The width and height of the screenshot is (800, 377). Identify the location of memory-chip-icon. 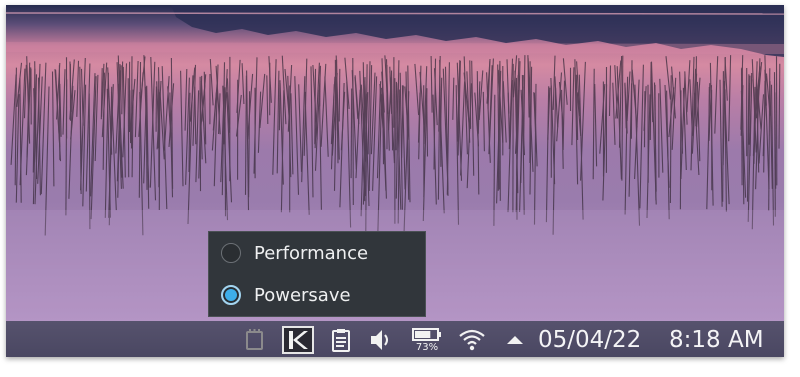
(255, 340).